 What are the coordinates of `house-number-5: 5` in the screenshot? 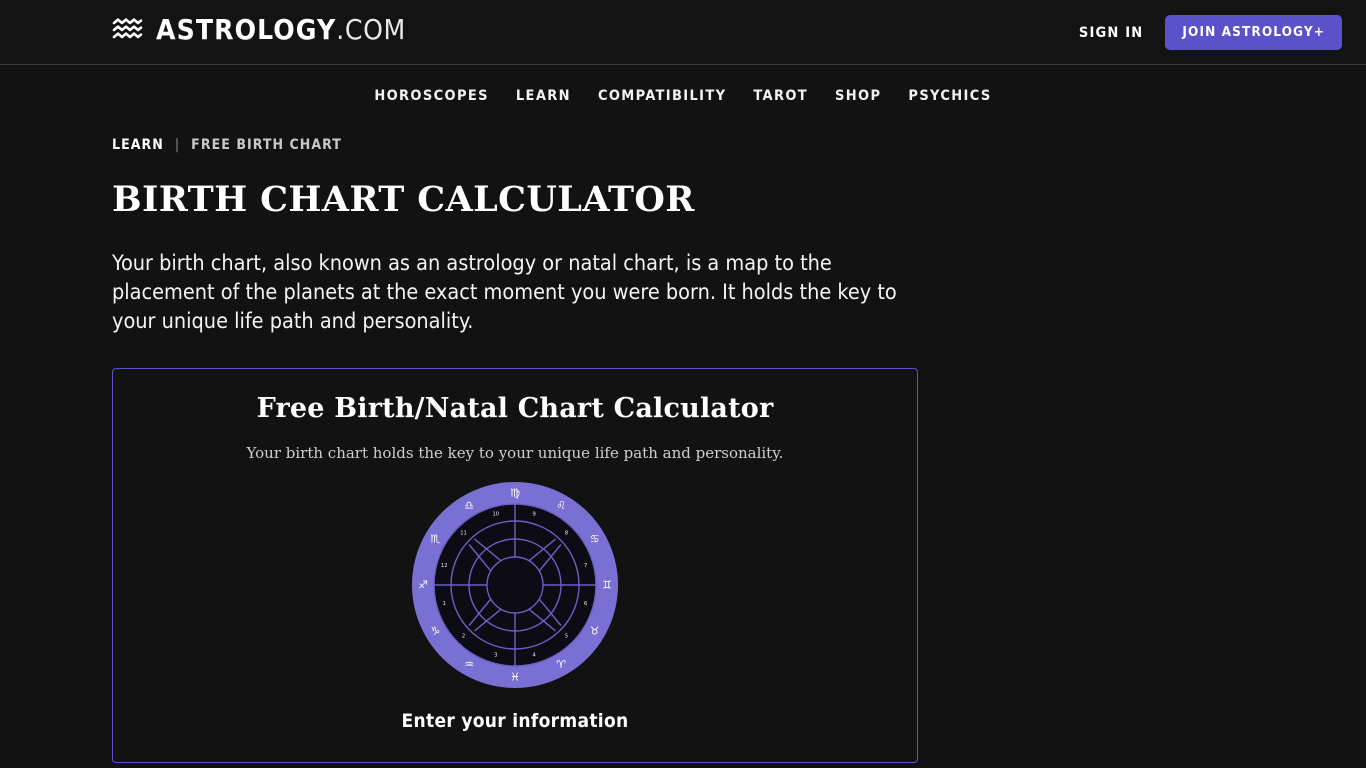 It's located at (566, 637).